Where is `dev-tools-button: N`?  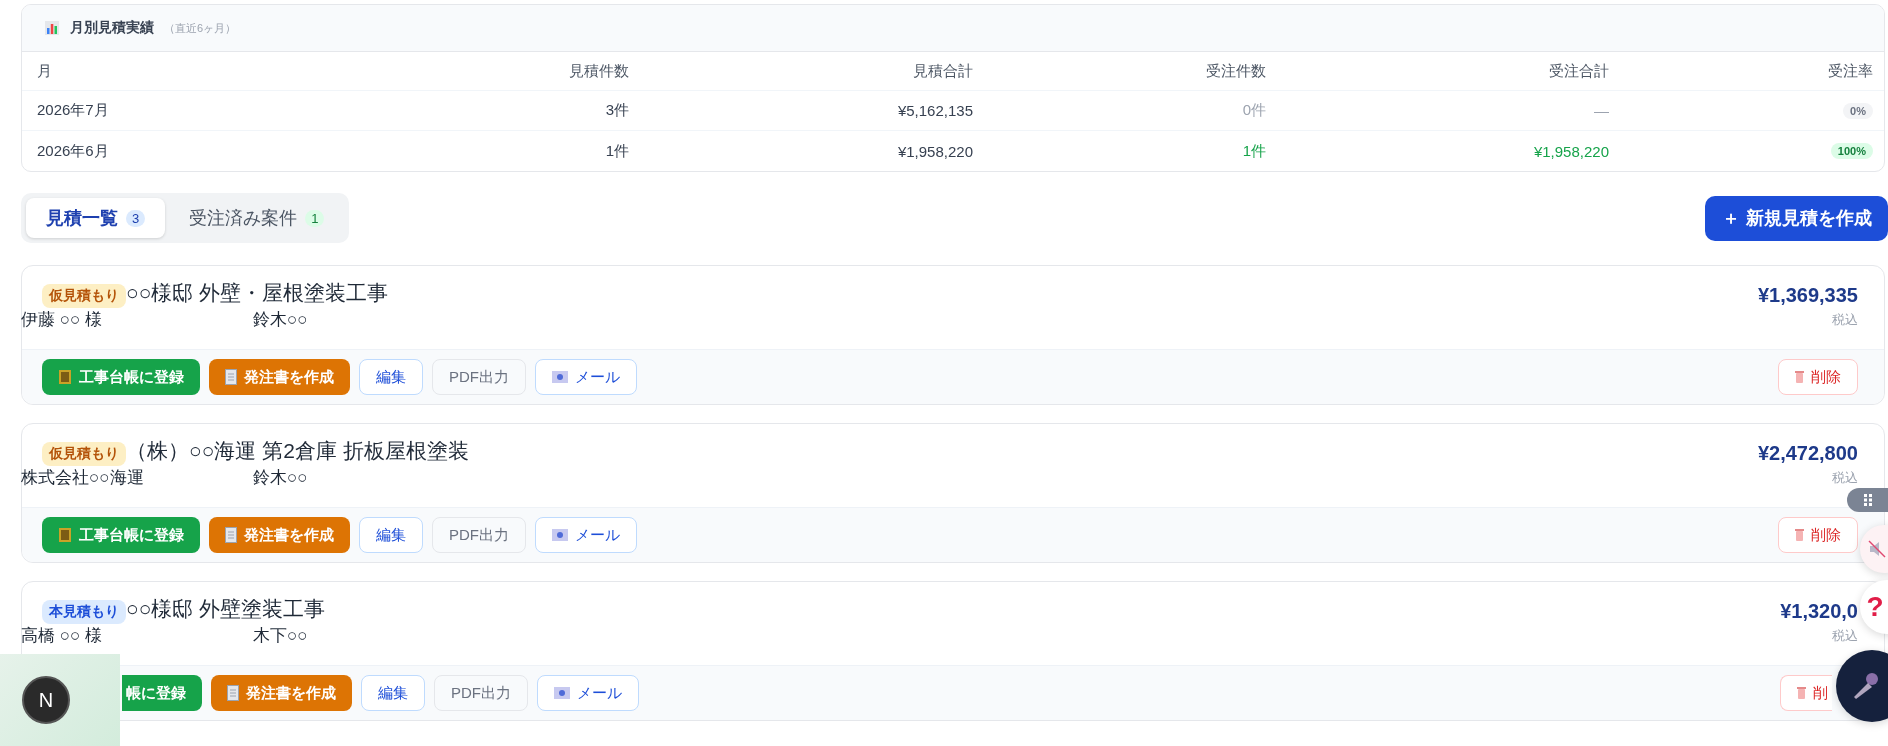 dev-tools-button: N is located at coordinates (46, 700).